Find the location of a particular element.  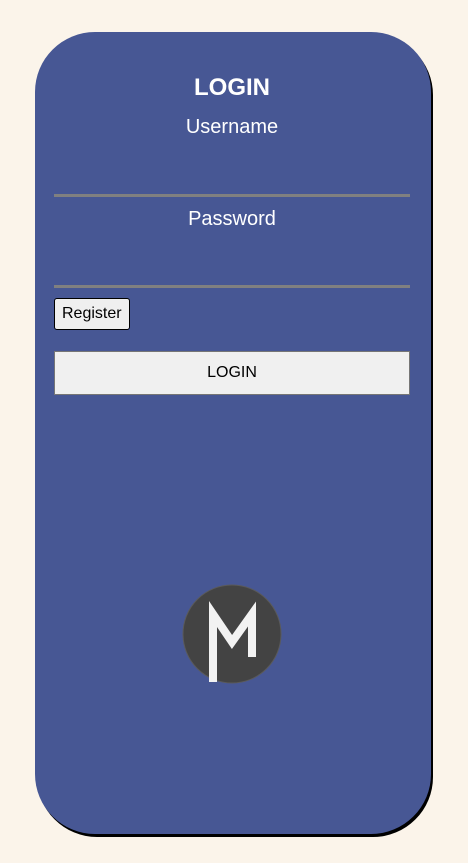

login-title: LOGIN is located at coordinates (232, 87).